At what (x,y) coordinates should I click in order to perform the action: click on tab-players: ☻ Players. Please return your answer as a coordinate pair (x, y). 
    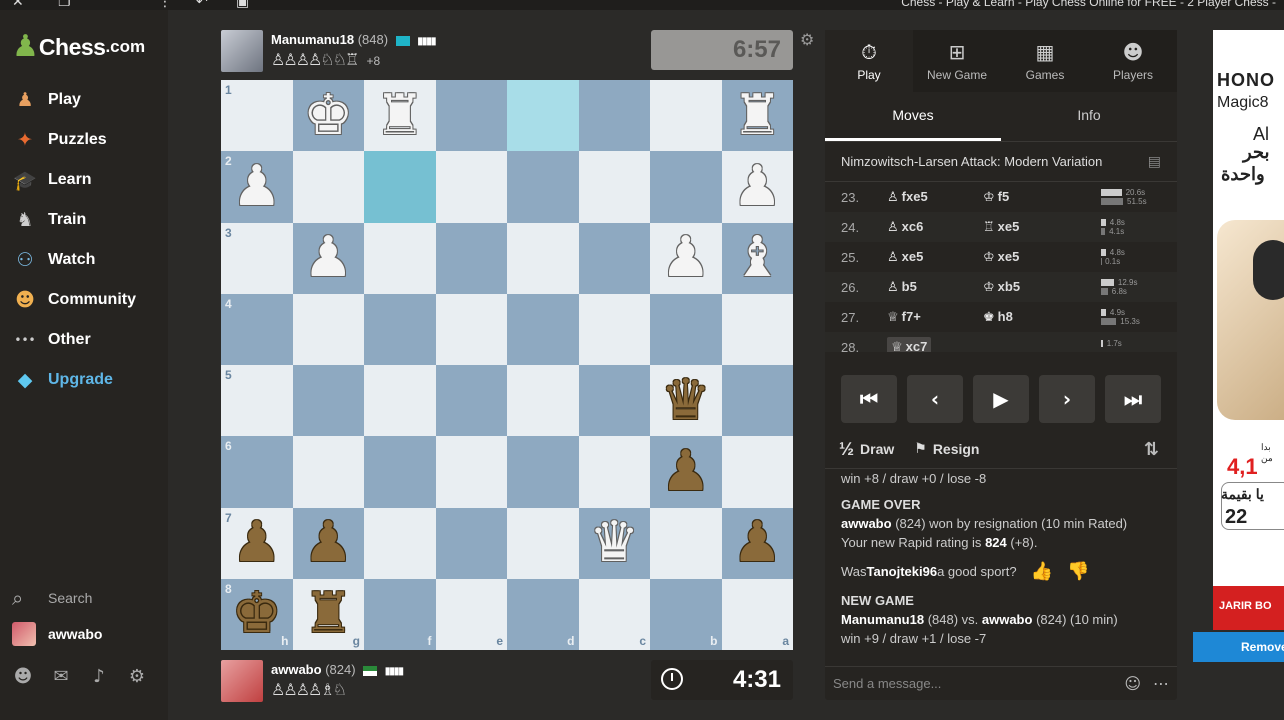
    Looking at the image, I should click on (1133, 61).